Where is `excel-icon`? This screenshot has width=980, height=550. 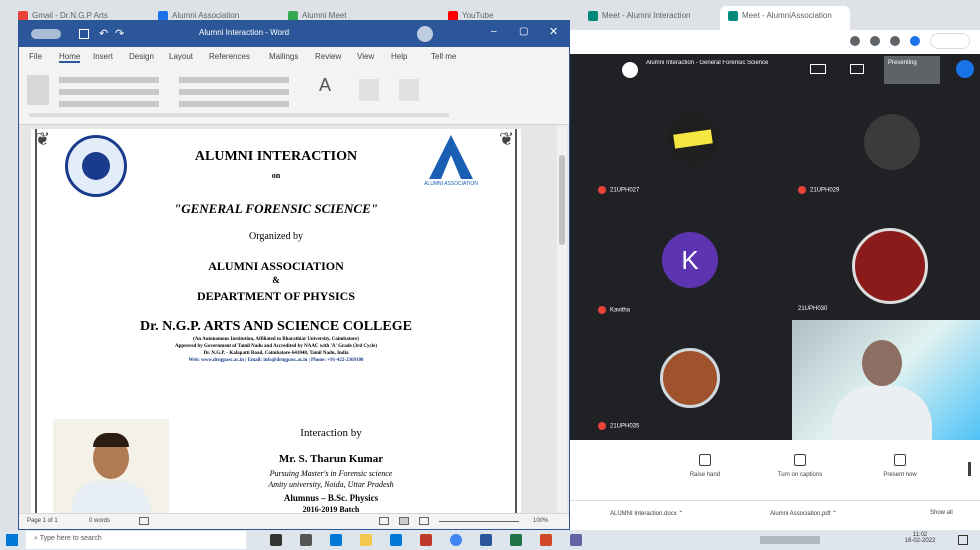 excel-icon is located at coordinates (516, 540).